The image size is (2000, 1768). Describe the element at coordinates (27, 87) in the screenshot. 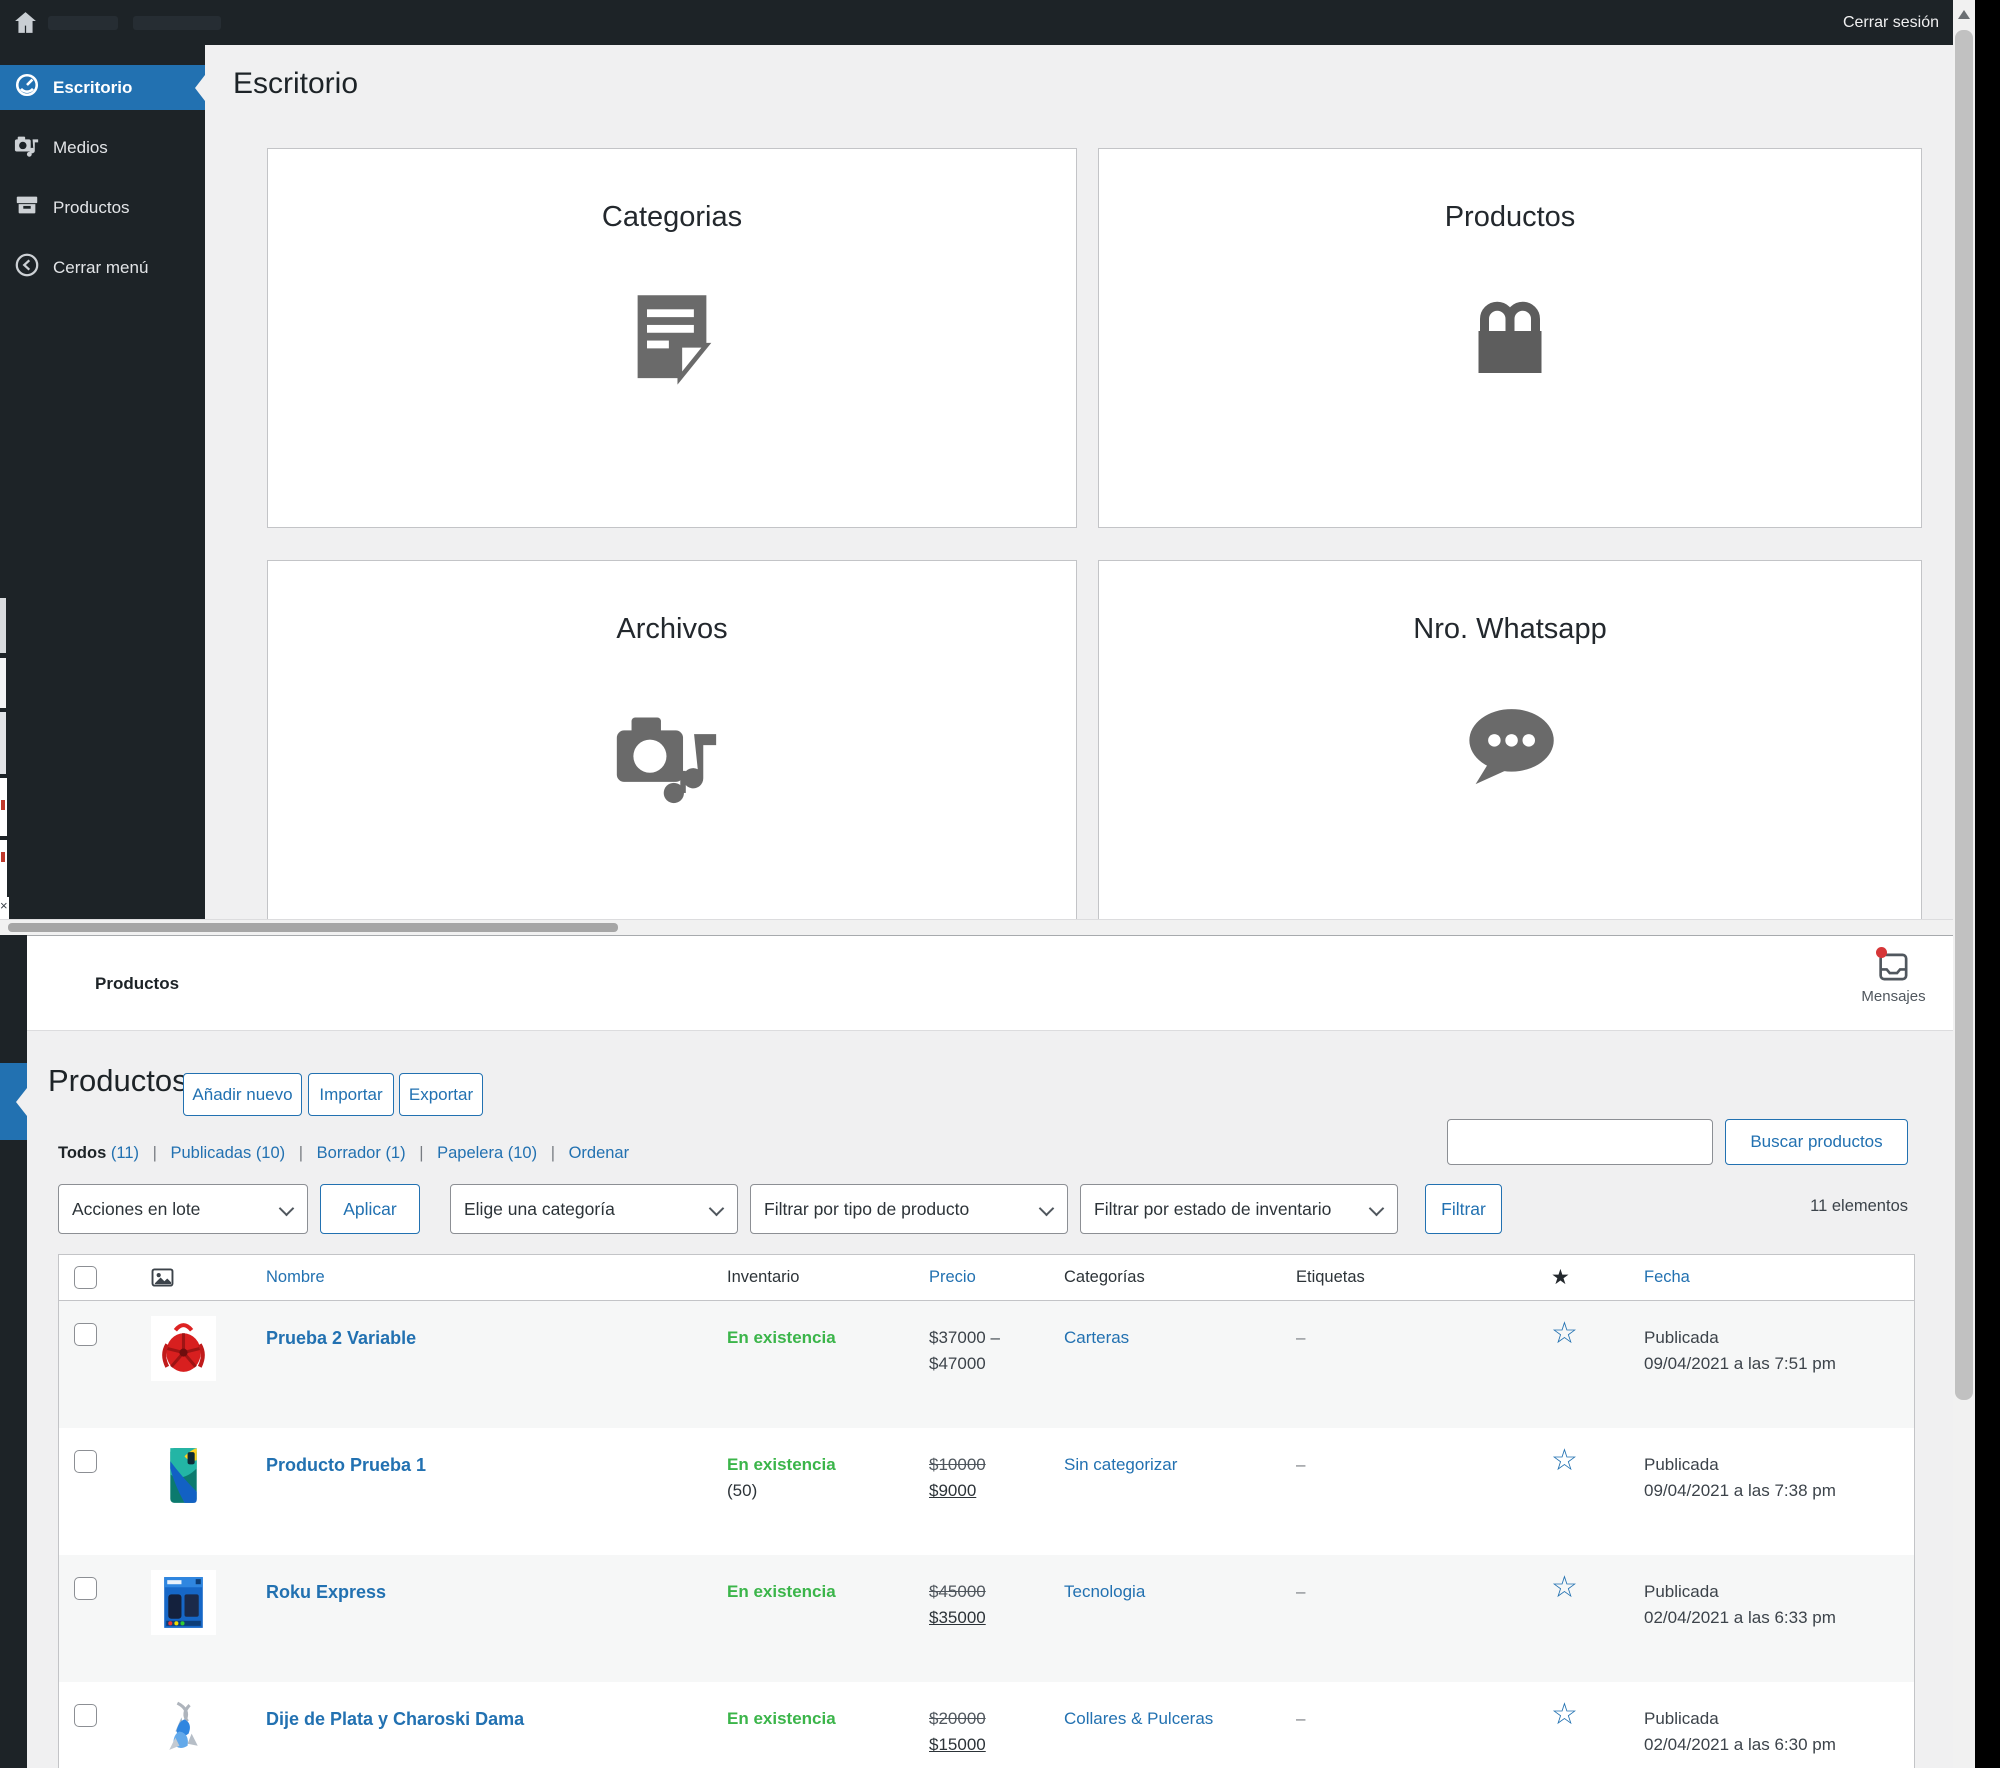

I see `dashboard-icon` at that location.